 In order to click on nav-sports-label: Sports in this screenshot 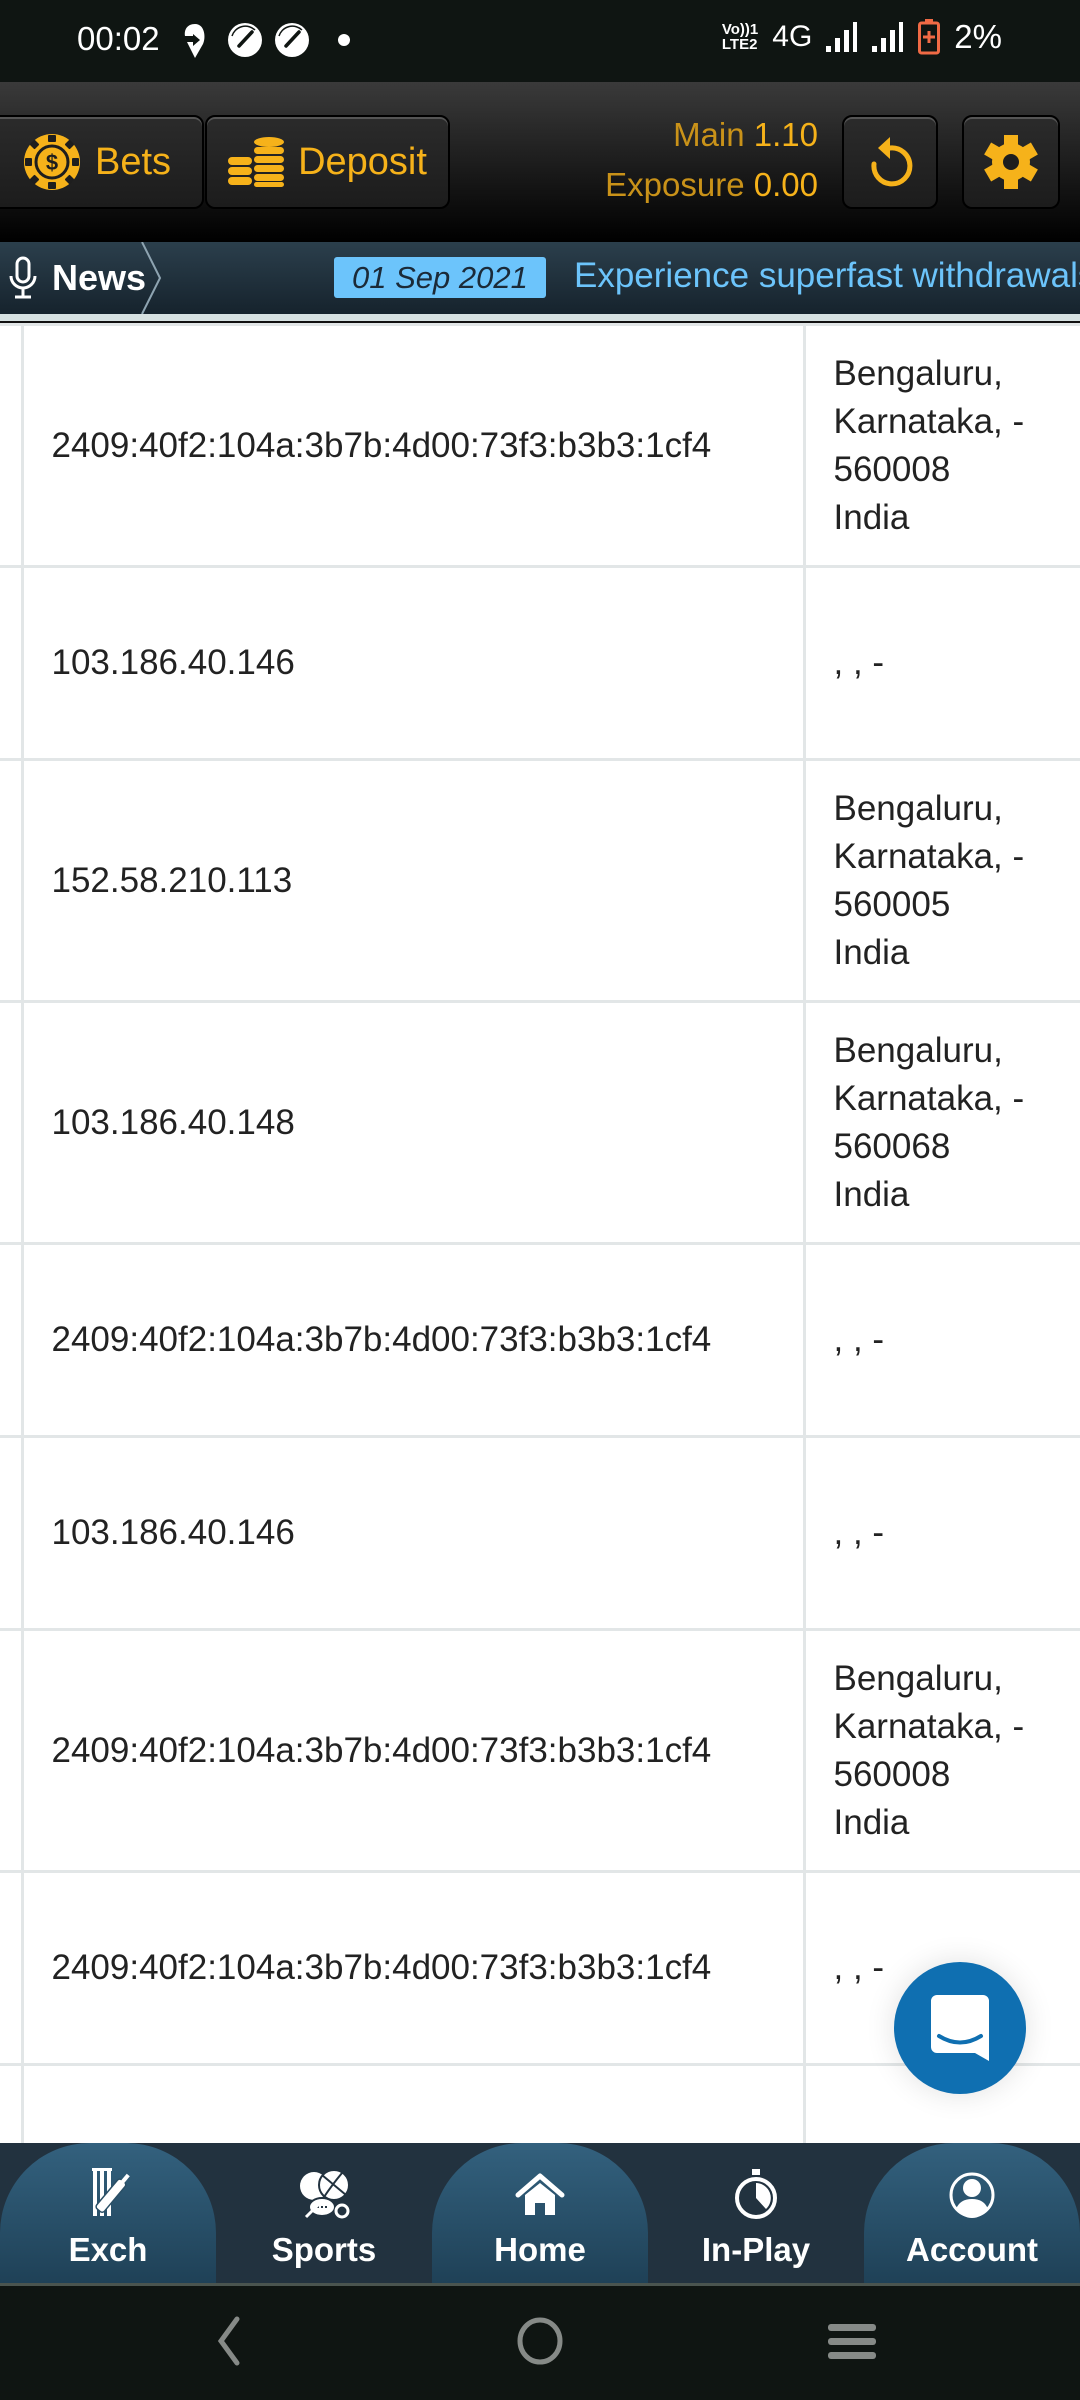, I will do `click(324, 2249)`.